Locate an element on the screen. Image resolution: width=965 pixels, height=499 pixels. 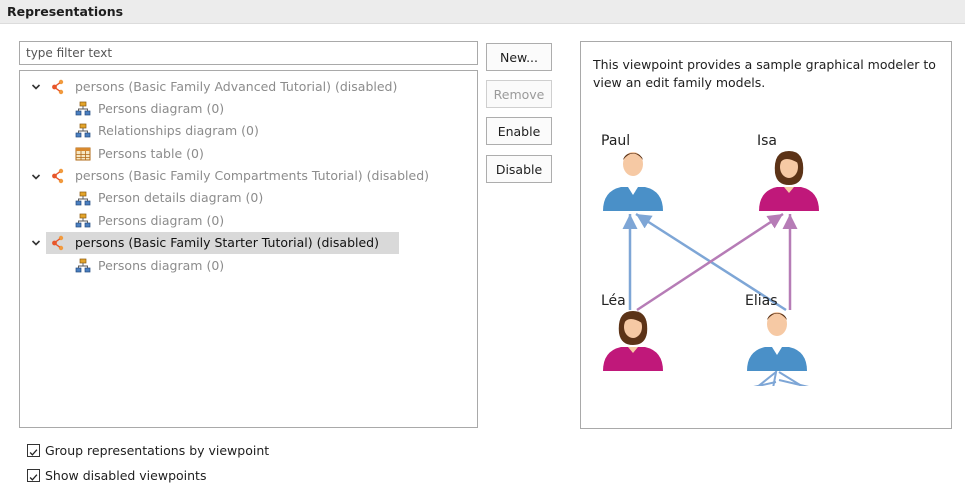
show-disabled-checkbox is located at coordinates (33, 475).